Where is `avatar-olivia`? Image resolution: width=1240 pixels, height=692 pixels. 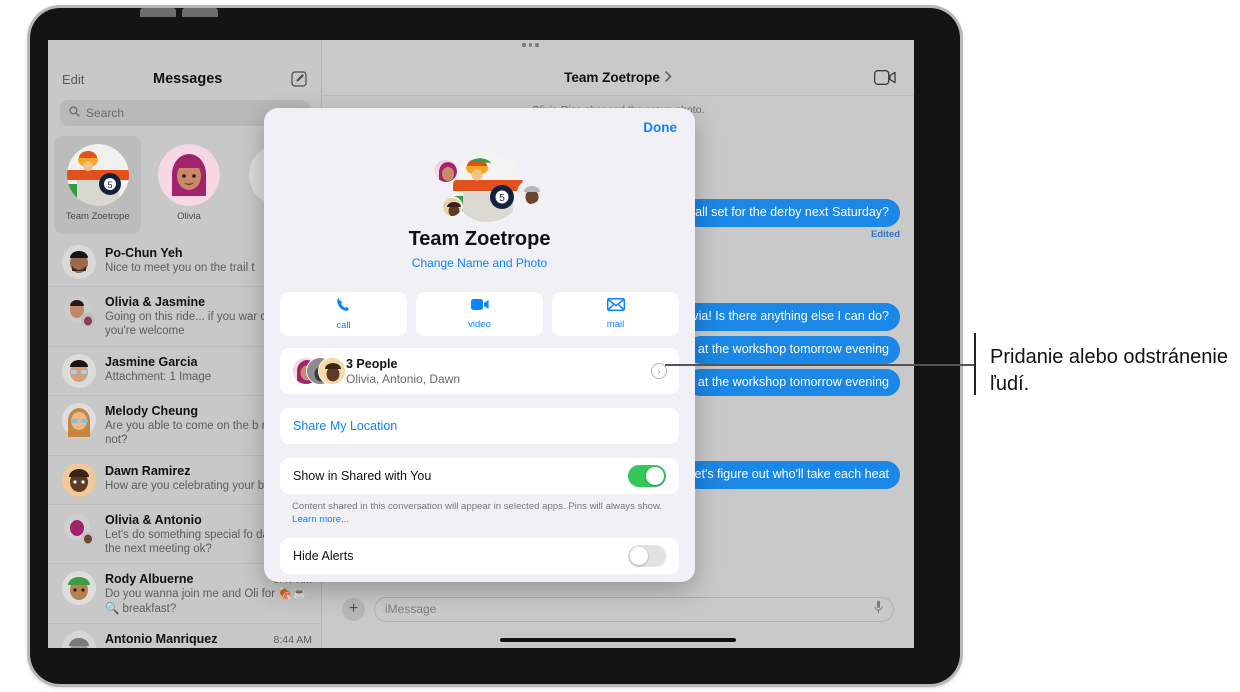
avatar-olivia is located at coordinates (188, 175).